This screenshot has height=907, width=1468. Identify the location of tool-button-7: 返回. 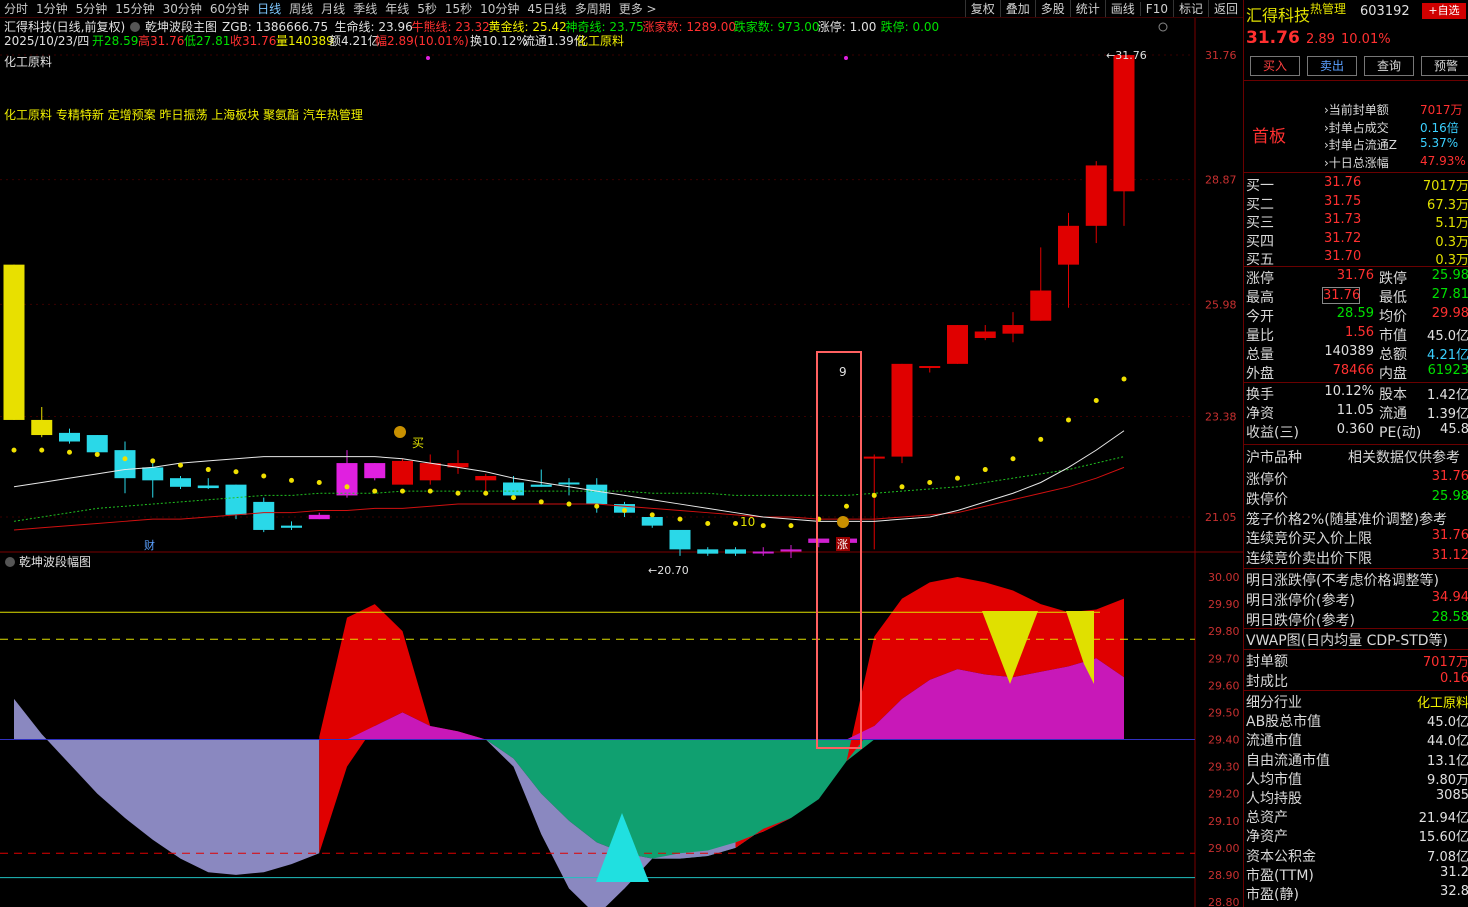
(1225, 8).